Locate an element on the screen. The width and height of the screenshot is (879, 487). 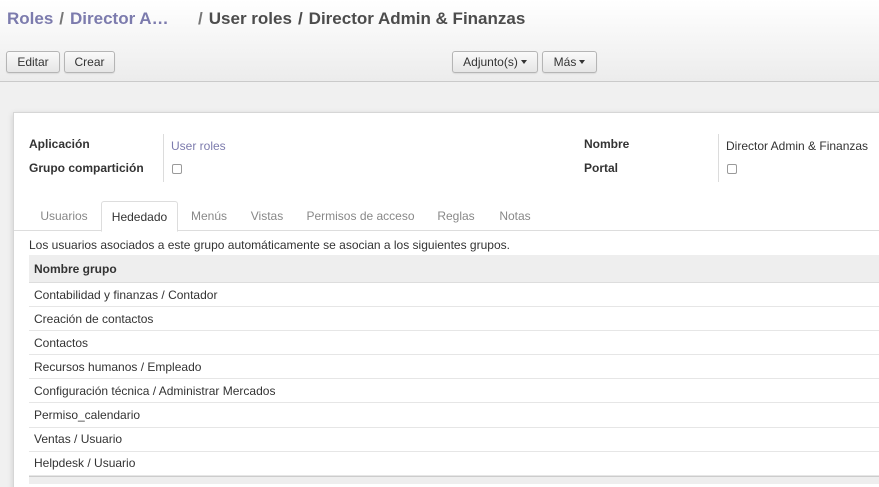
name-field: Director Admin & Finanzas is located at coordinates (797, 146).